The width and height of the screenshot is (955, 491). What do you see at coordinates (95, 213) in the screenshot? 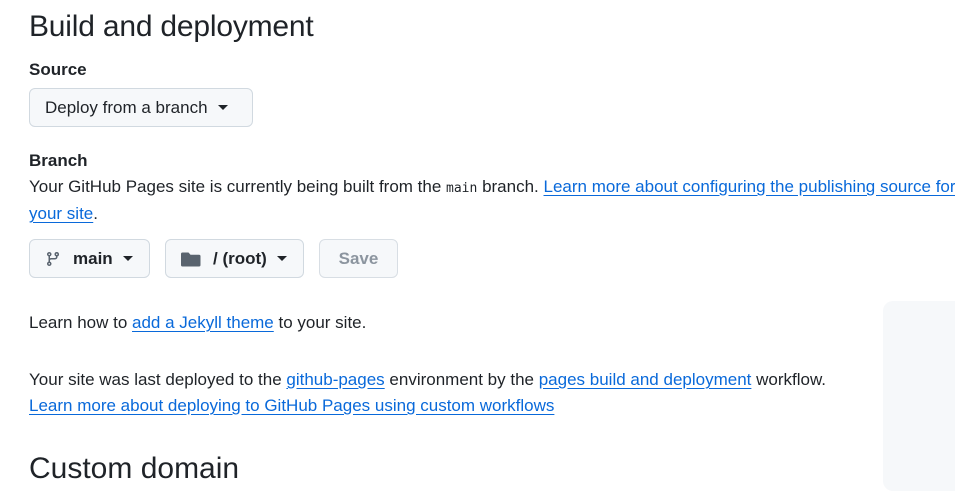
I see `branch-desc-period: .` at bounding box center [95, 213].